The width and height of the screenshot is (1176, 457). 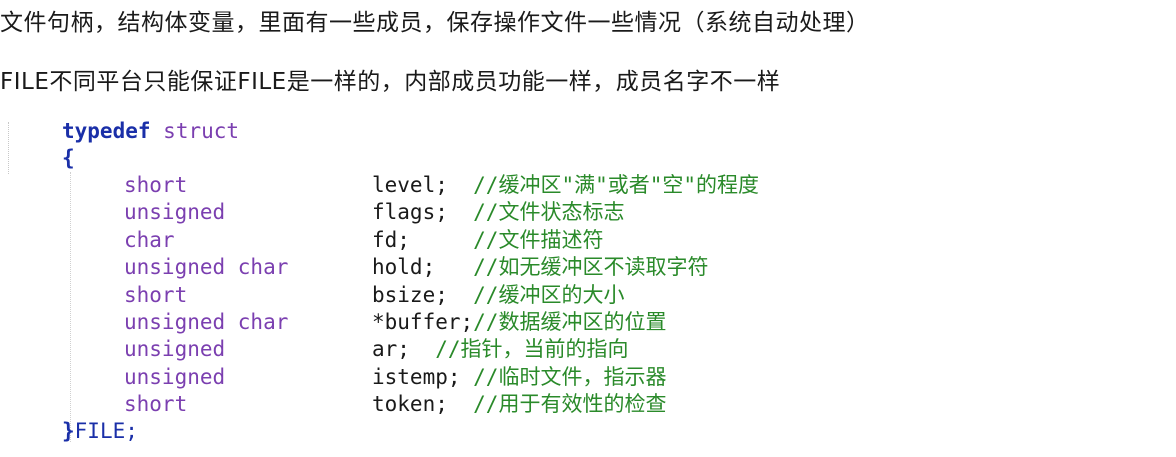 What do you see at coordinates (423, 294) in the screenshot?
I see `member-name: bsize;` at bounding box center [423, 294].